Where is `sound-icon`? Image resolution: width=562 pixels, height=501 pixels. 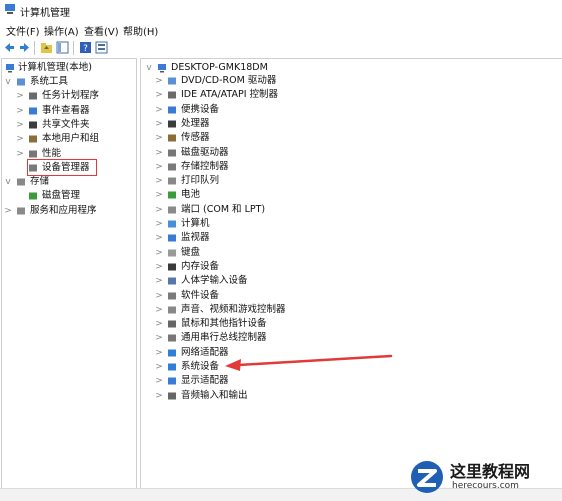
sound-icon is located at coordinates (172, 310).